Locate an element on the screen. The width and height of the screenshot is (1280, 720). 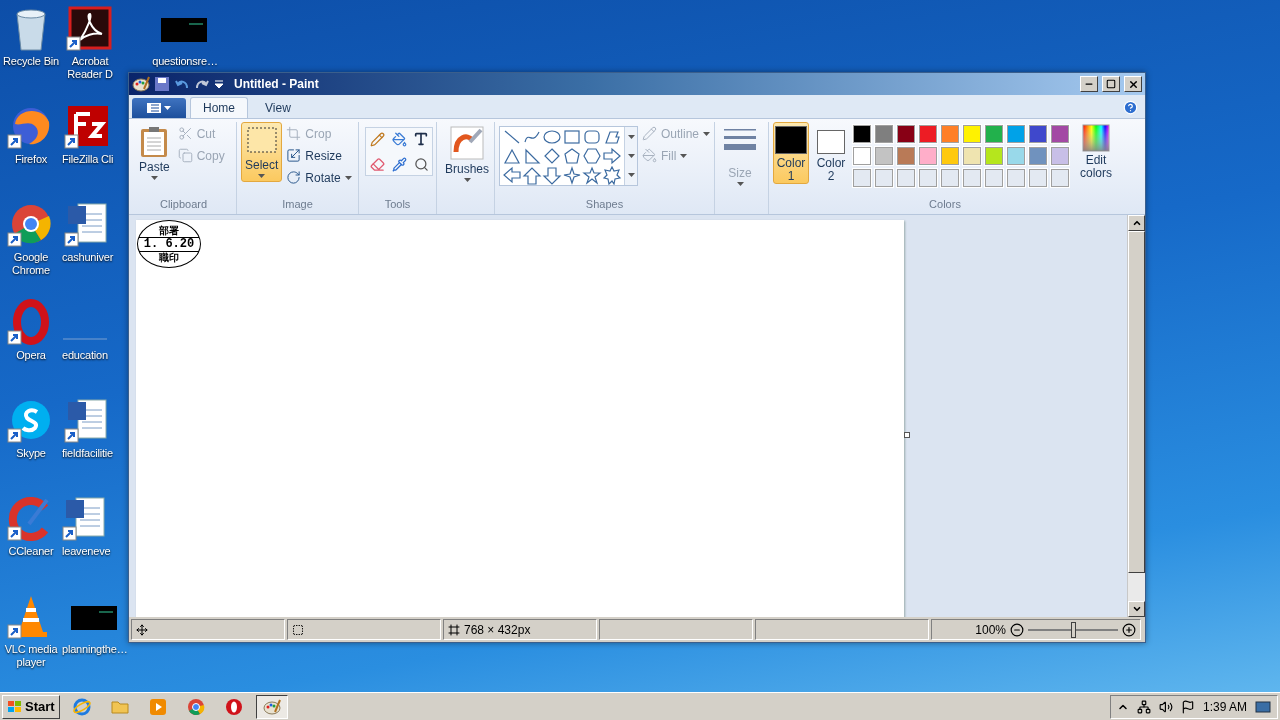
desktop-shortcut: VLC media player is located at coordinates (31, 630).